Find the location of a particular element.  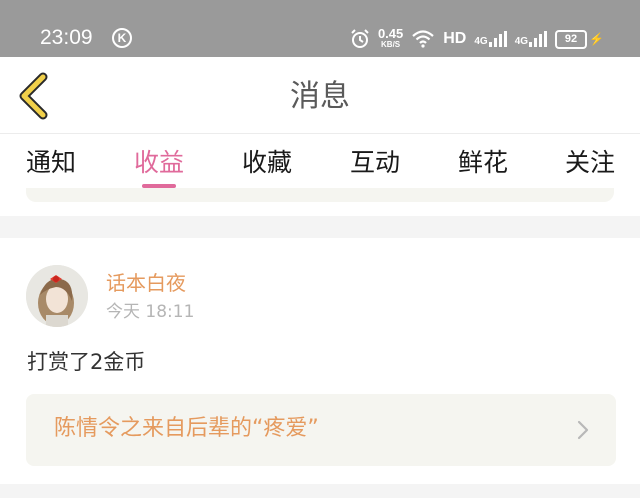

network-type-1: 4G is located at coordinates (481, 41).